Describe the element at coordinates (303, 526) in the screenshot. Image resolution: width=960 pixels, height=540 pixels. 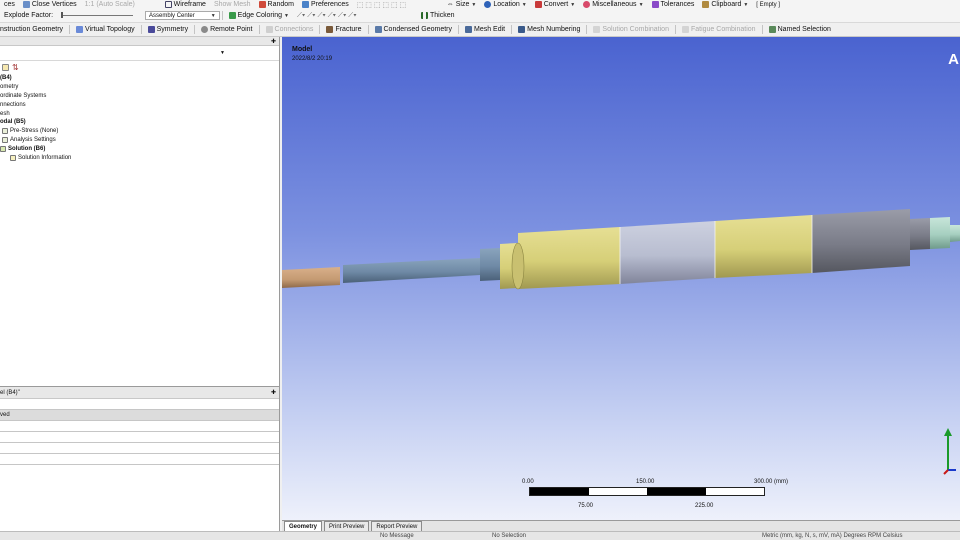
I see `tab-geometry: Geometry` at that location.